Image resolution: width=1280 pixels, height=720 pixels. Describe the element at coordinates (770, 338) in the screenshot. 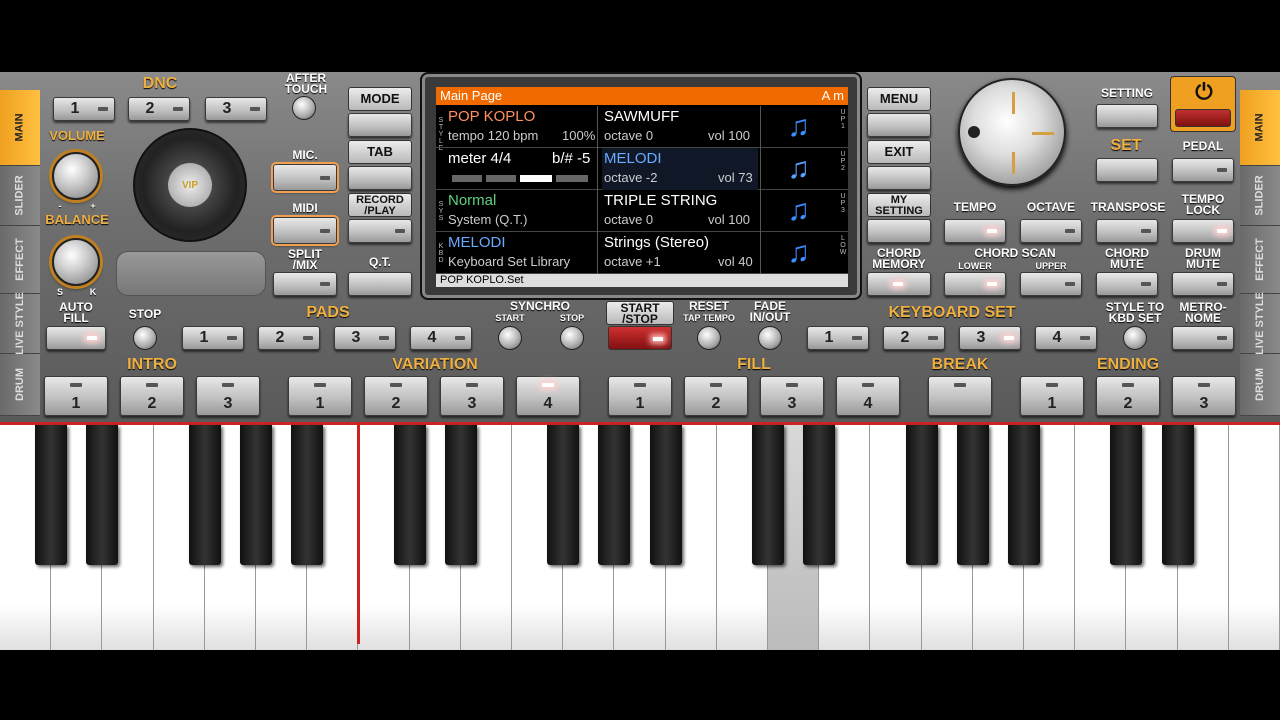

I see `fade-button` at that location.